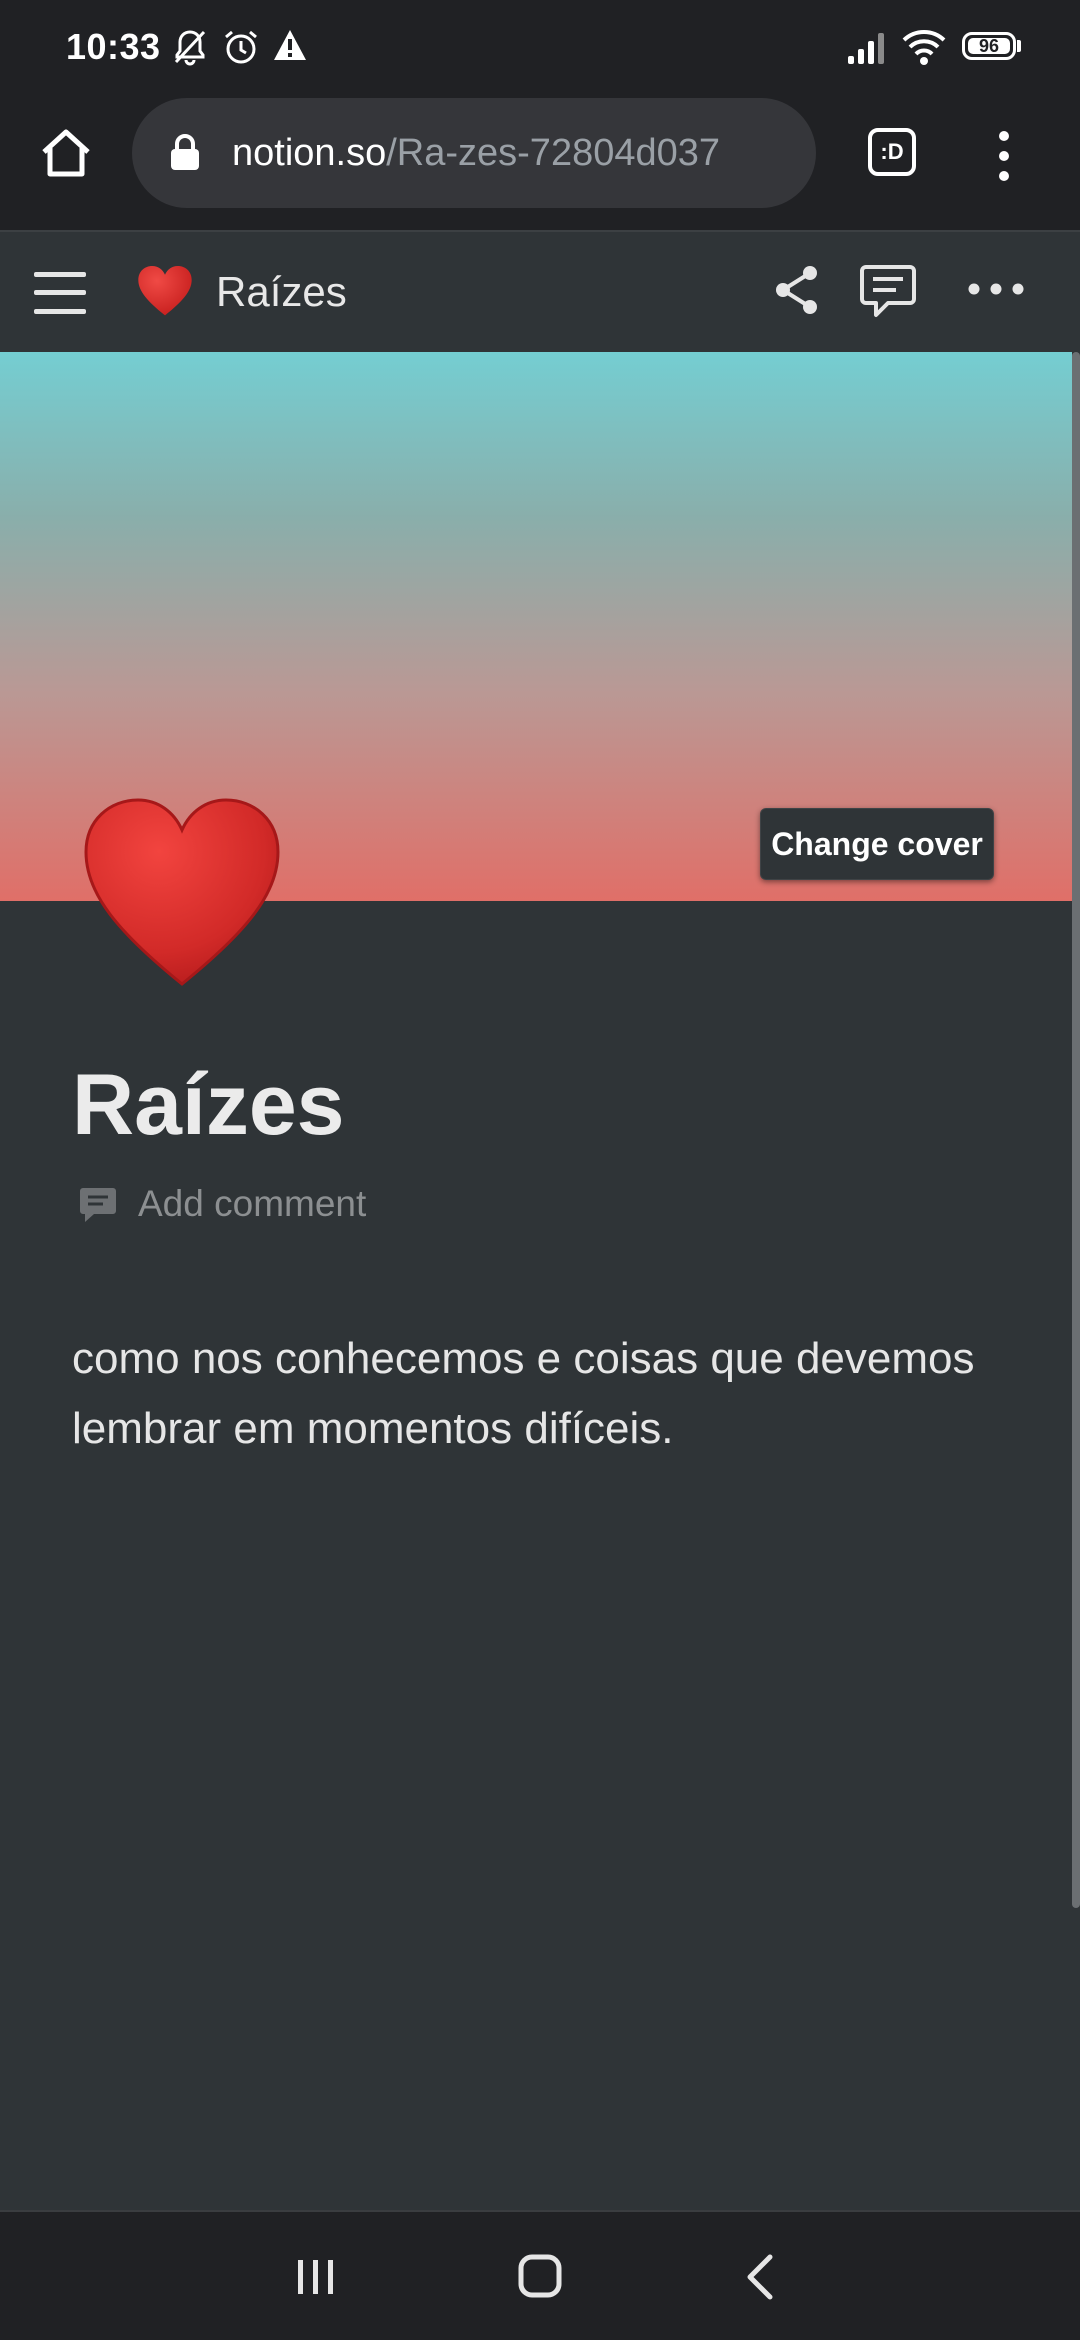 Image resolution: width=1080 pixels, height=2340 pixels. I want to click on recent-apps-button, so click(316, 2279).